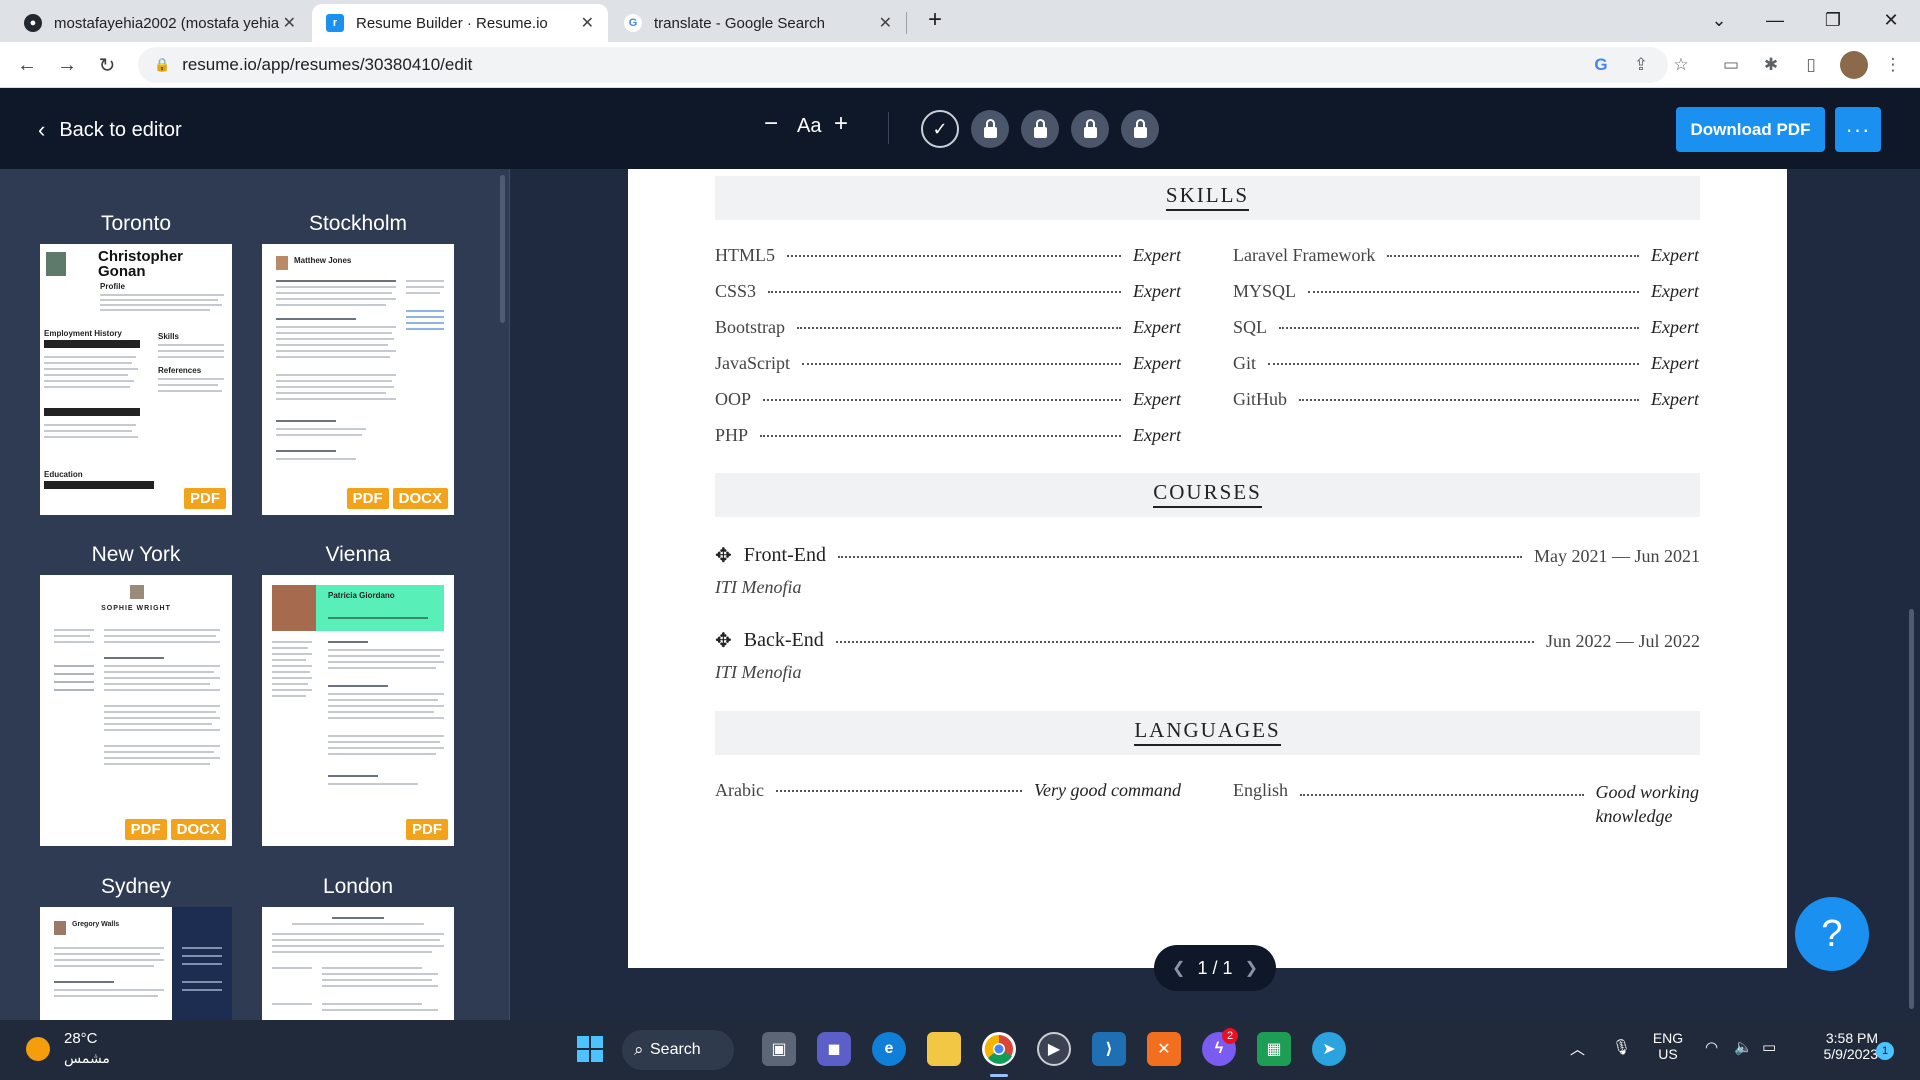  I want to click on template-name-new-york: New York, so click(136, 554).